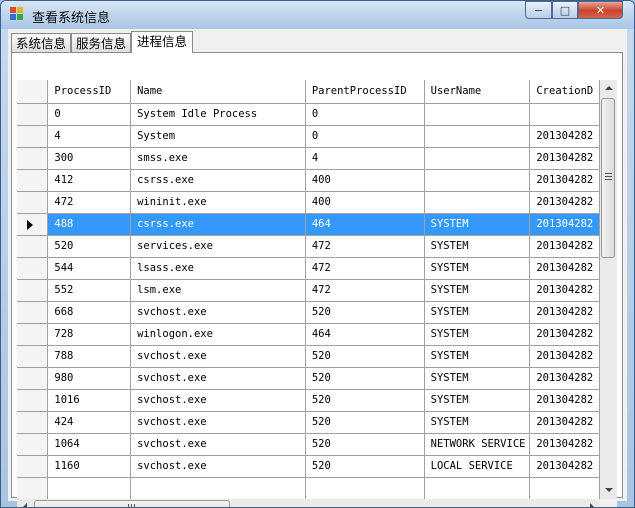 This screenshot has width=635, height=508. Describe the element at coordinates (89, 444) in the screenshot. I see `cell-processid: 1064` at that location.